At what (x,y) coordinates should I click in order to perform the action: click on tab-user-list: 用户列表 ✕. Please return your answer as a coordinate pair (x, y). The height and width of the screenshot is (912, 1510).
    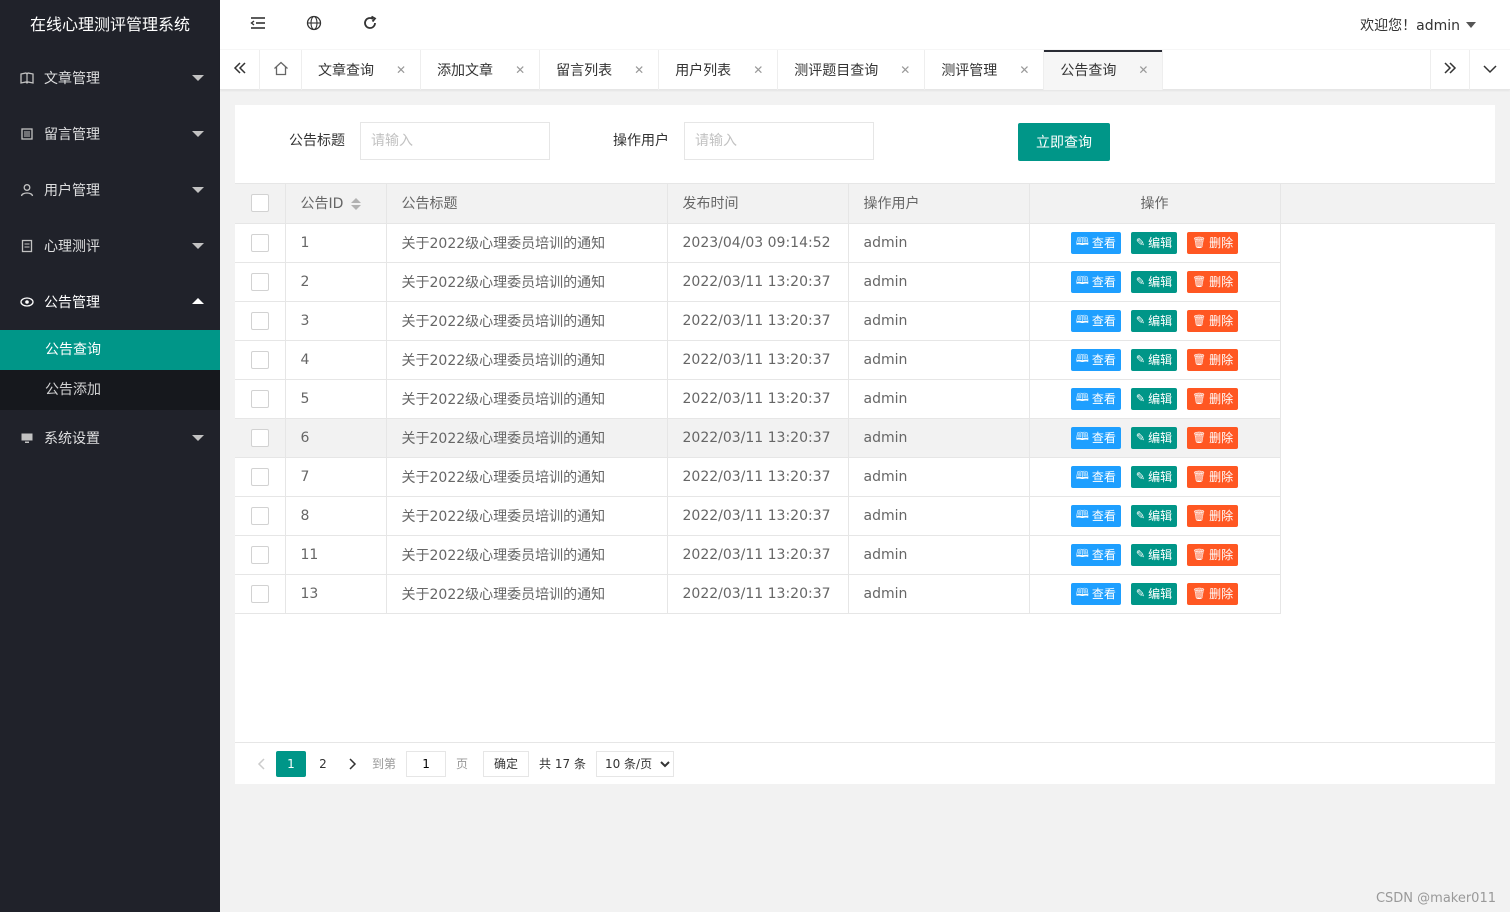
    Looking at the image, I should click on (719, 70).